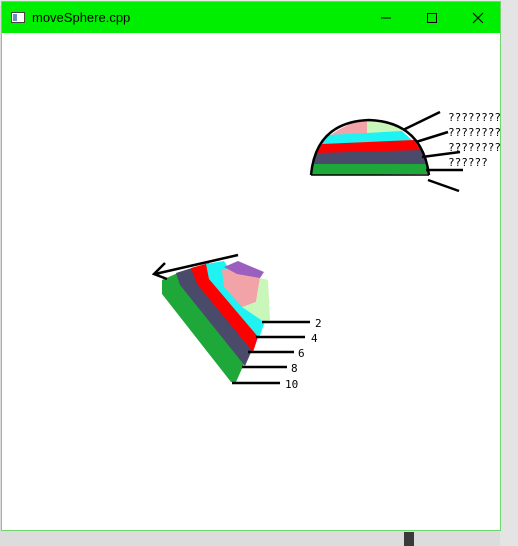  I want to click on desktop-background, so click(509, 273).